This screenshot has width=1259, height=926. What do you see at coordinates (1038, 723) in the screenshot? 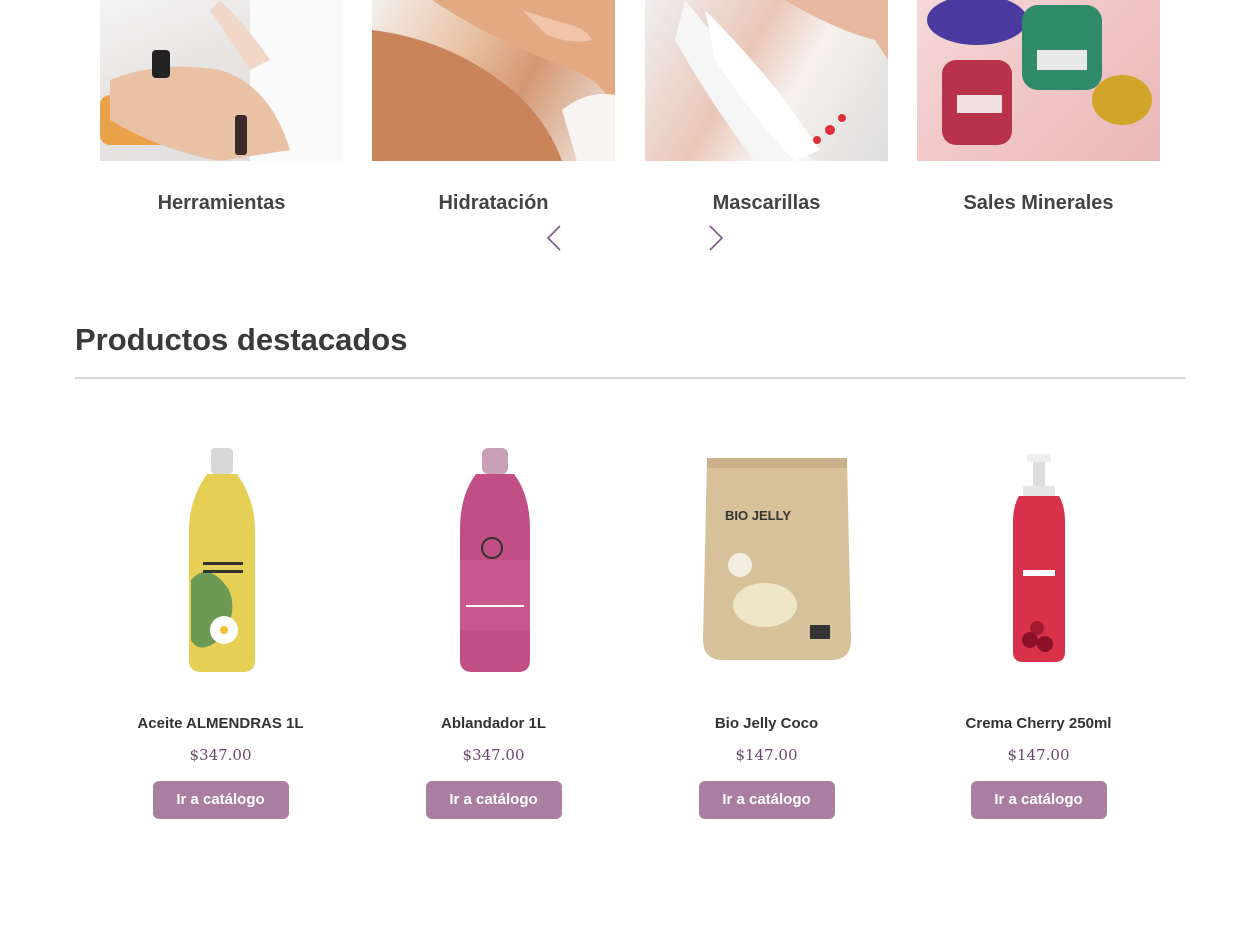
I see `product-name: Crema Cherry 250ml` at bounding box center [1038, 723].